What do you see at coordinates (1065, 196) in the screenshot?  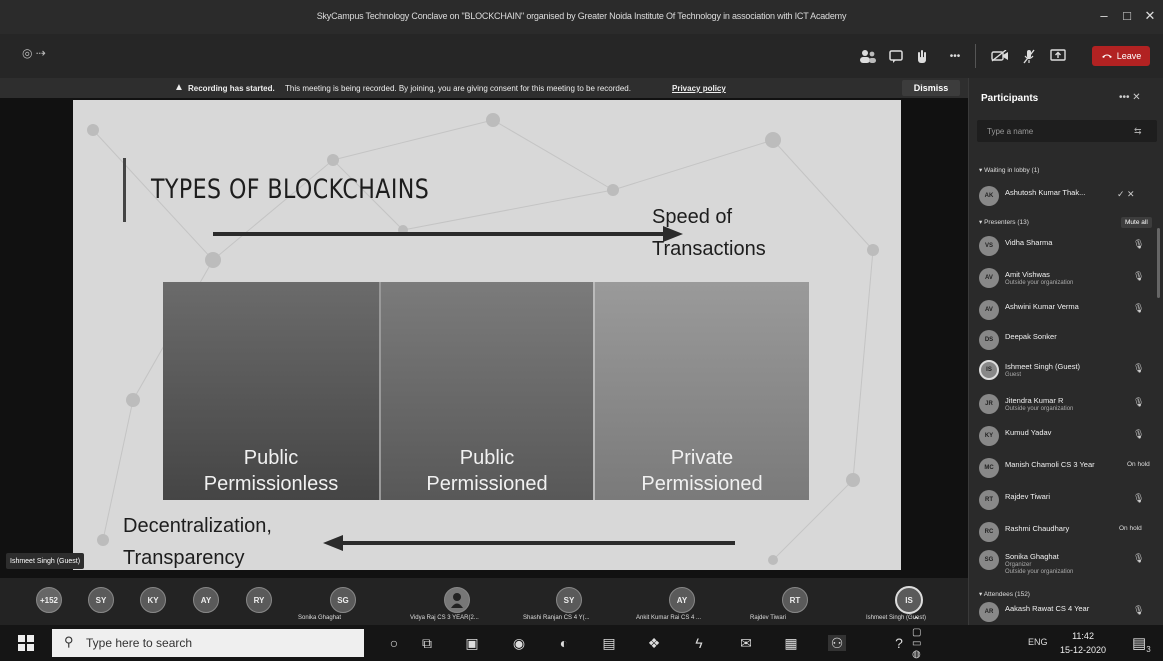 I see `participant-row: AK Ashutosh Kumar Thak... ✓ ✕` at bounding box center [1065, 196].